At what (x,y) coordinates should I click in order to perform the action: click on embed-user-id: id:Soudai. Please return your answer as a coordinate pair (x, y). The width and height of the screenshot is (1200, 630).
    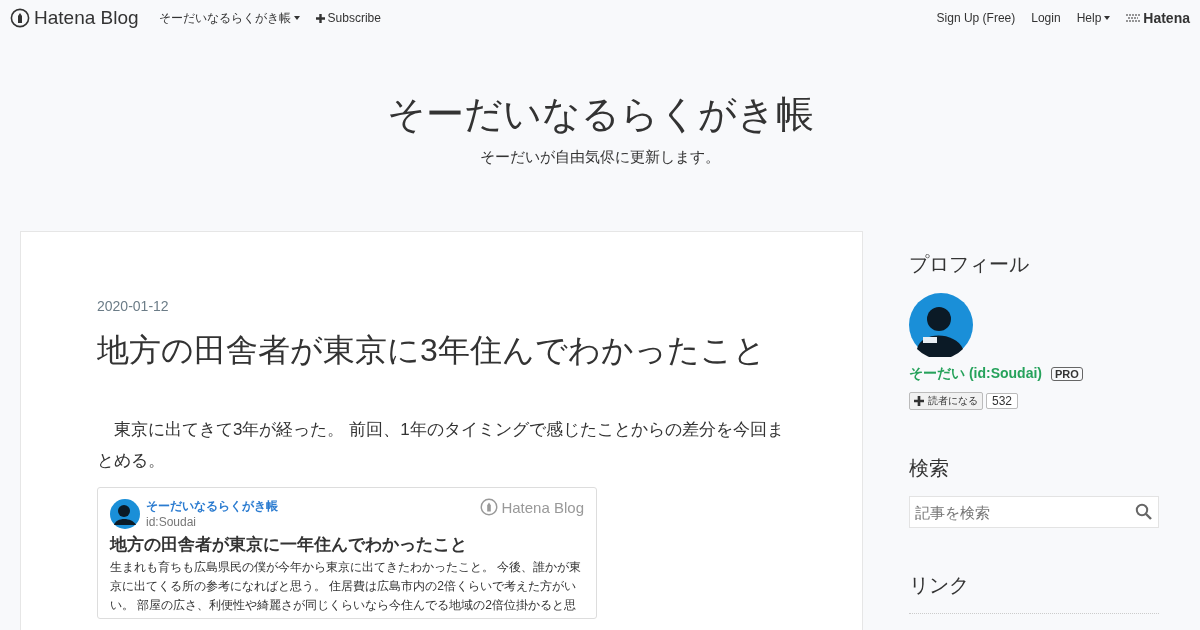
    Looking at the image, I should click on (172, 522).